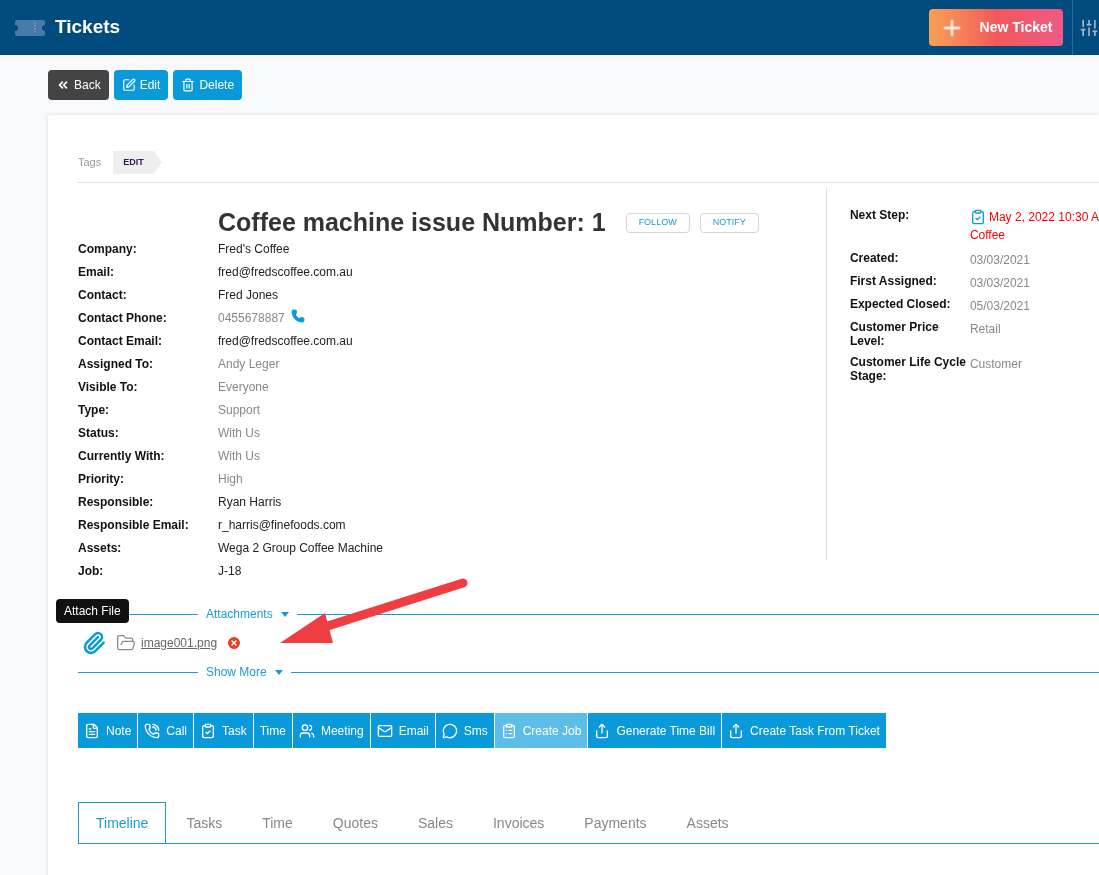 Image resolution: width=1099 pixels, height=875 pixels. Describe the element at coordinates (96, 272) in the screenshot. I see `field-label: Email:` at that location.